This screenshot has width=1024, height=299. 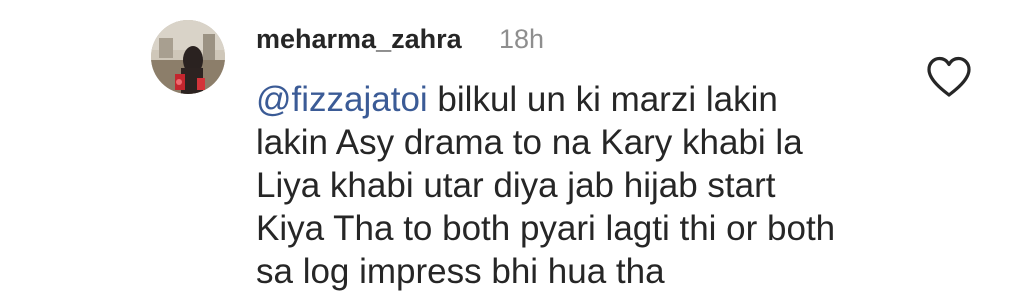 What do you see at coordinates (522, 39) in the screenshot?
I see `comment-timestamp: 18h` at bounding box center [522, 39].